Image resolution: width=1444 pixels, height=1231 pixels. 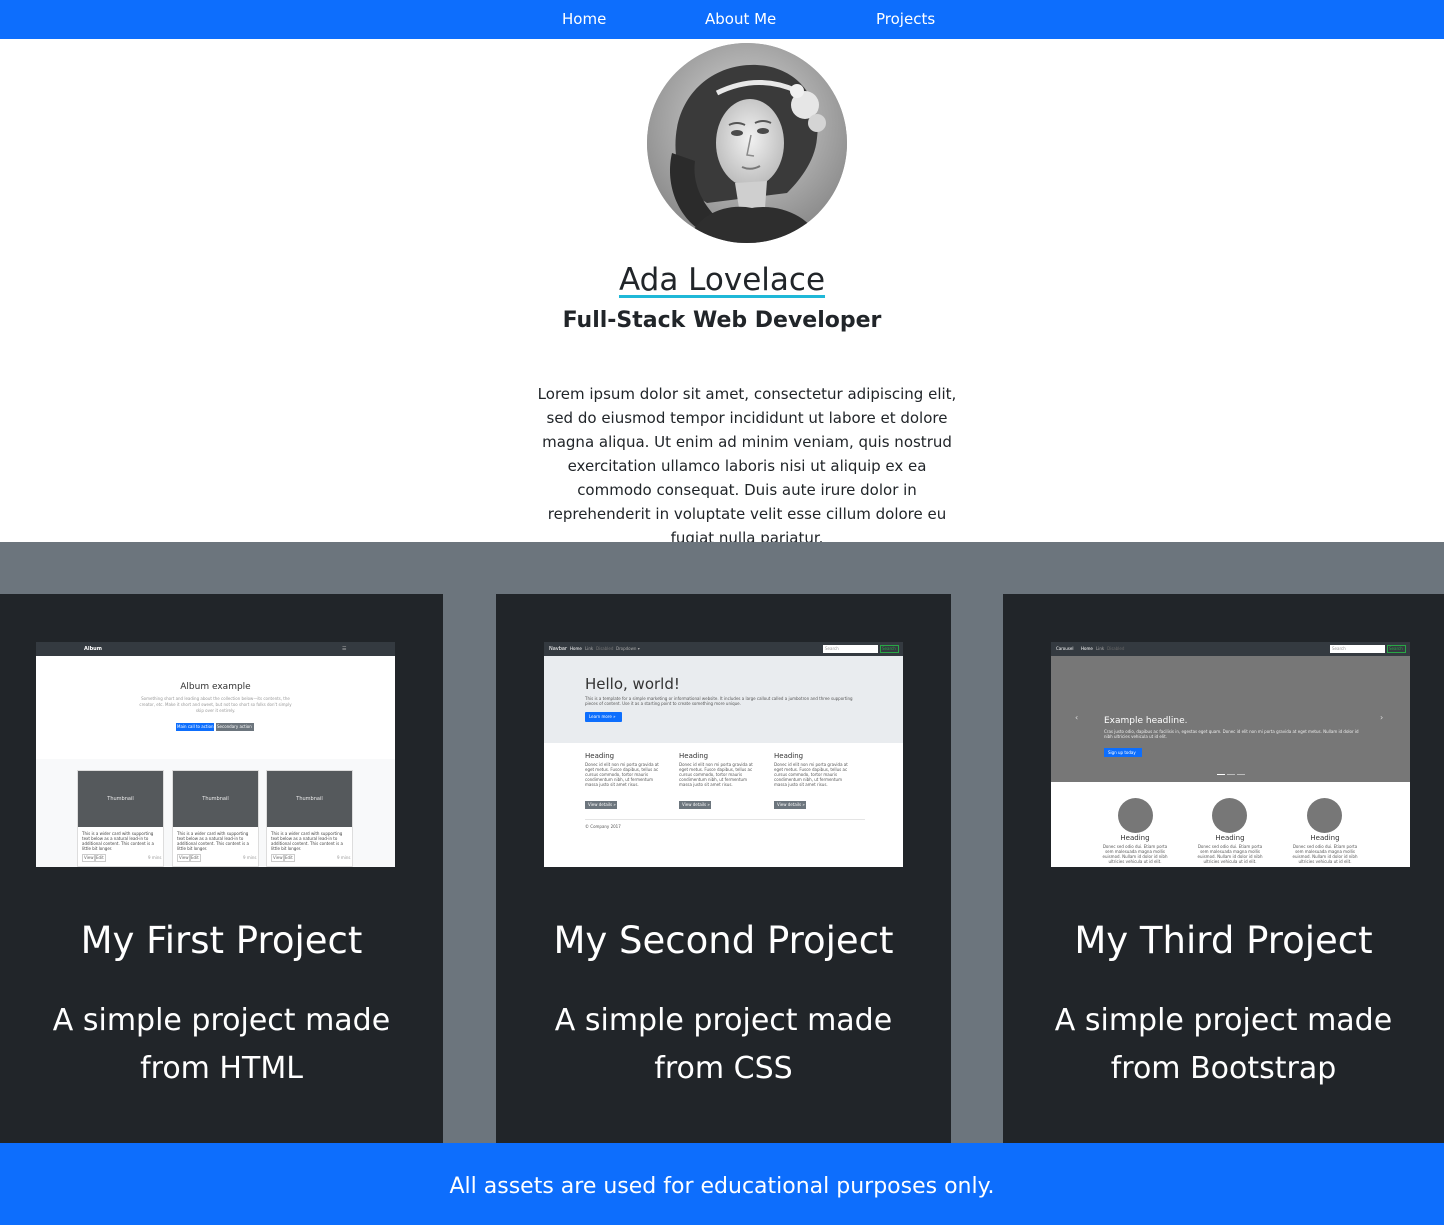 I want to click on profile-avatar, so click(x=747, y=143).